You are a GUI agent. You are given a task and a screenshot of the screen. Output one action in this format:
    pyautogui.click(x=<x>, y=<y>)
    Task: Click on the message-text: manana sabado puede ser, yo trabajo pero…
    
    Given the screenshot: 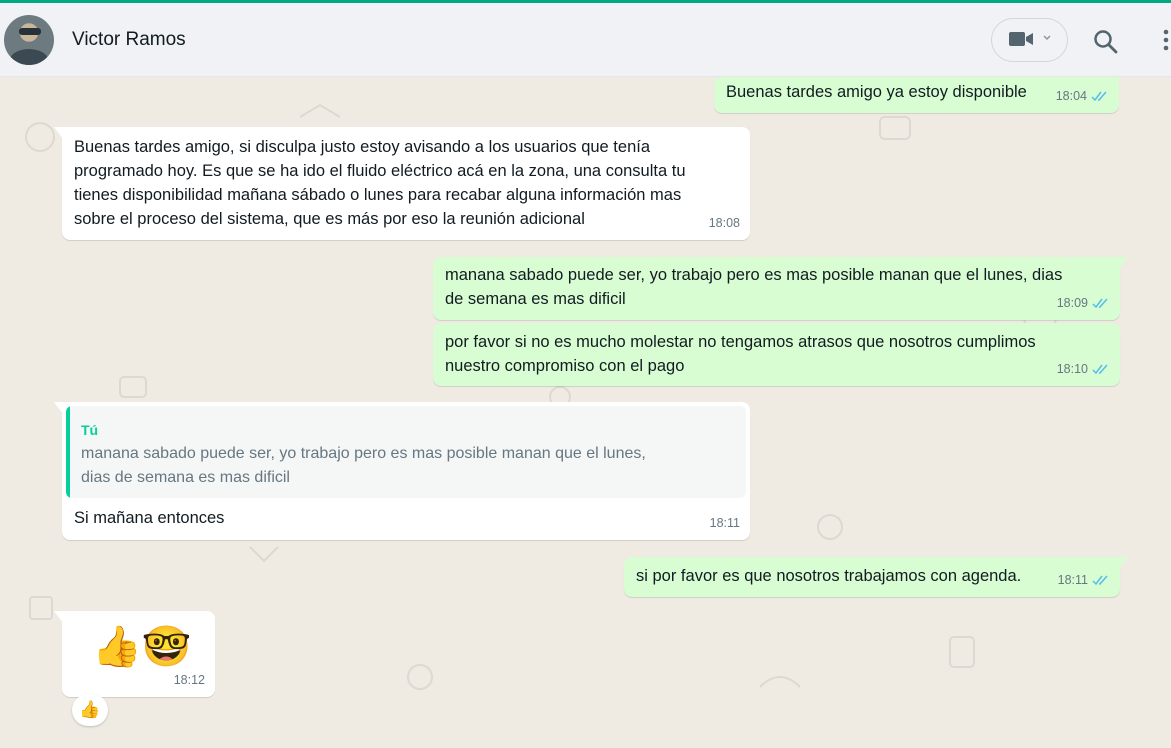 What is the action you would take?
    pyautogui.click(x=754, y=287)
    